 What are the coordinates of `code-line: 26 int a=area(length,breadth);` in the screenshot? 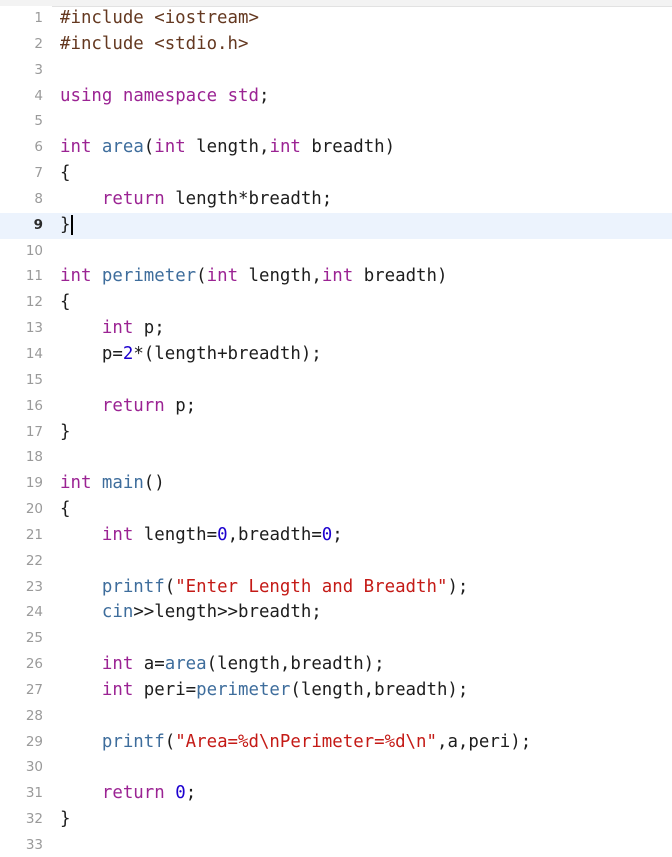 It's located at (336, 665).